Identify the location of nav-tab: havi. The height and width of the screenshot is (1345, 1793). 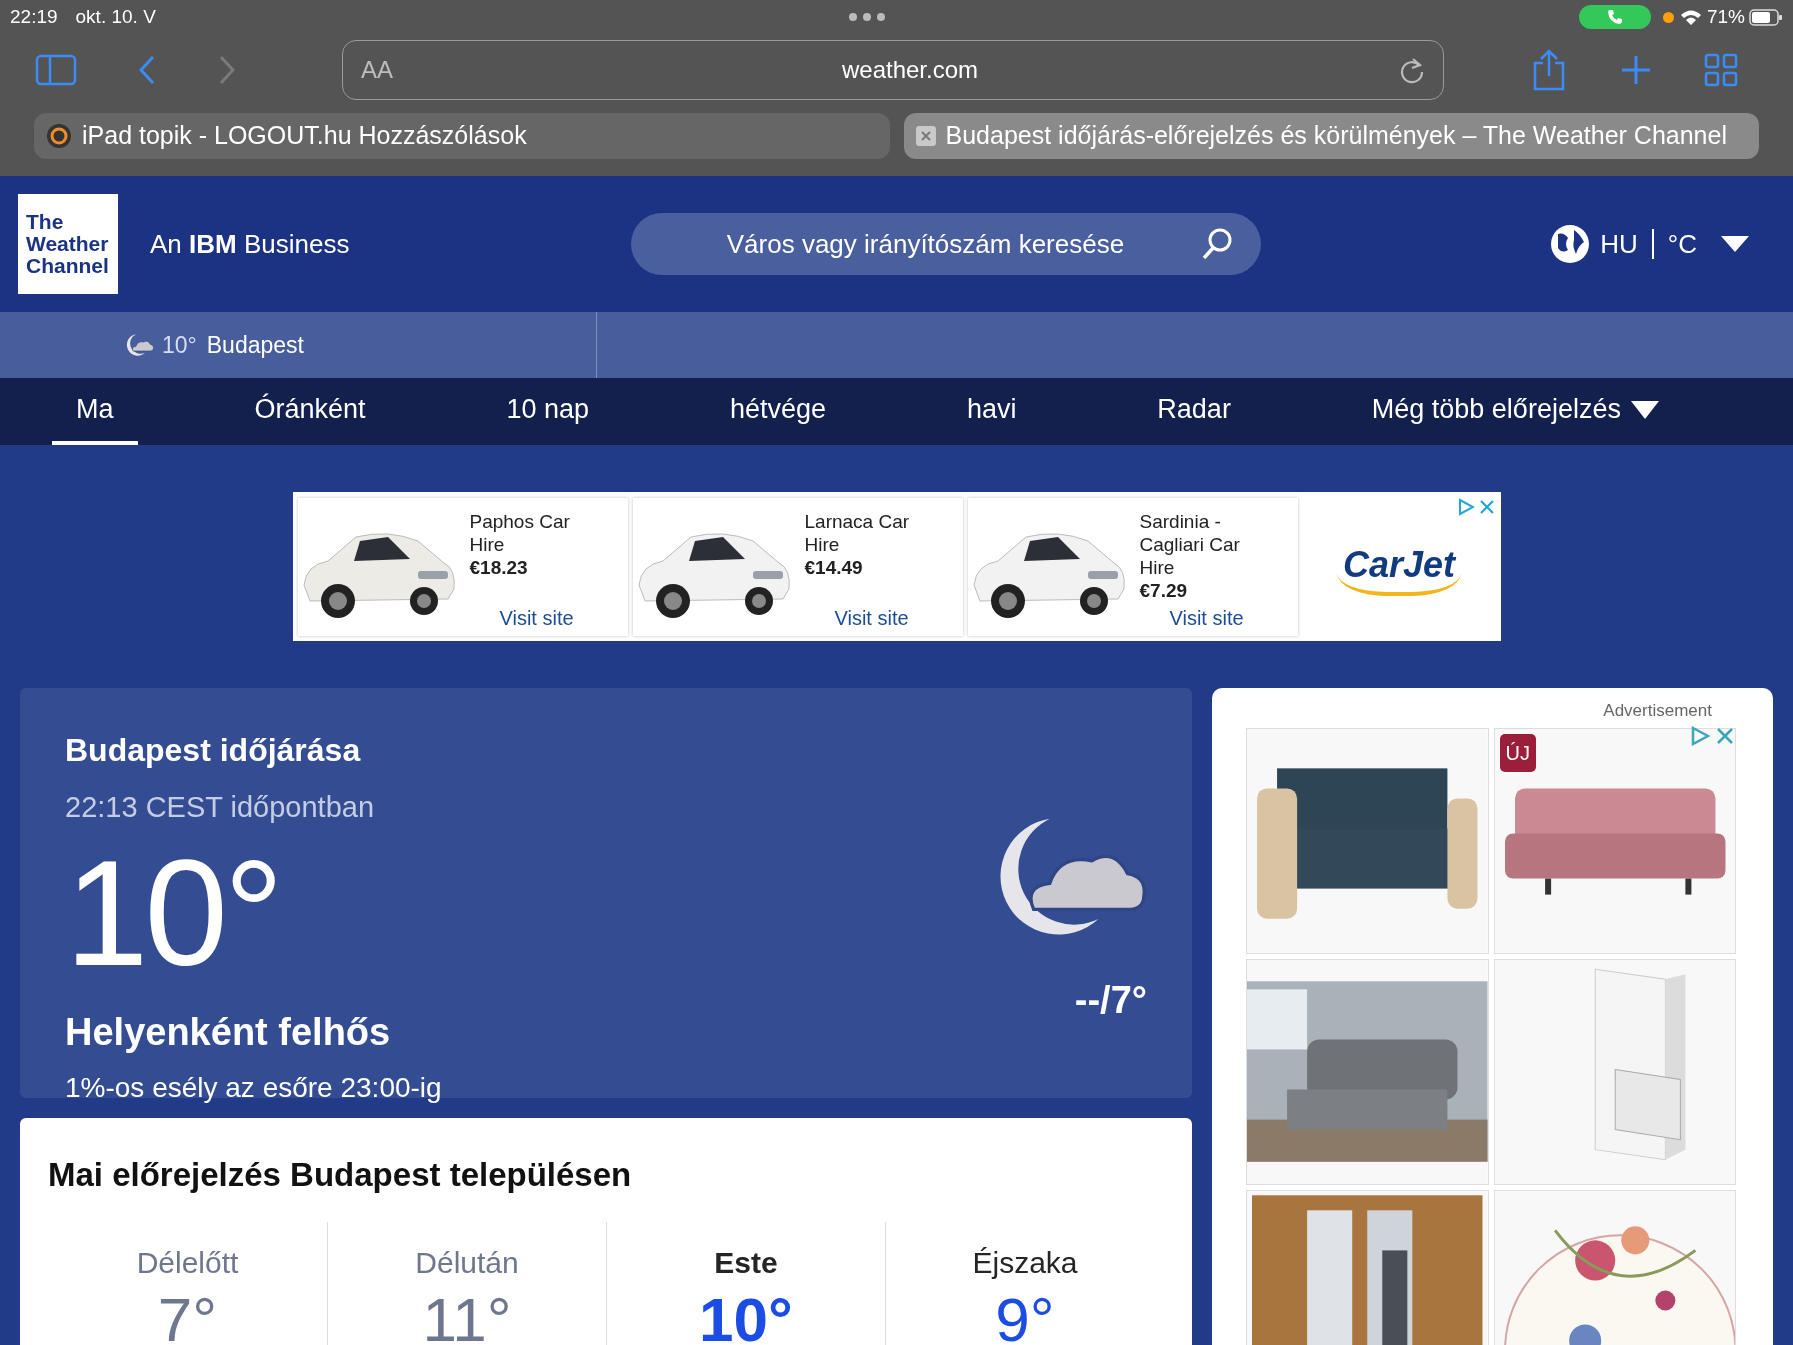
(991, 411).